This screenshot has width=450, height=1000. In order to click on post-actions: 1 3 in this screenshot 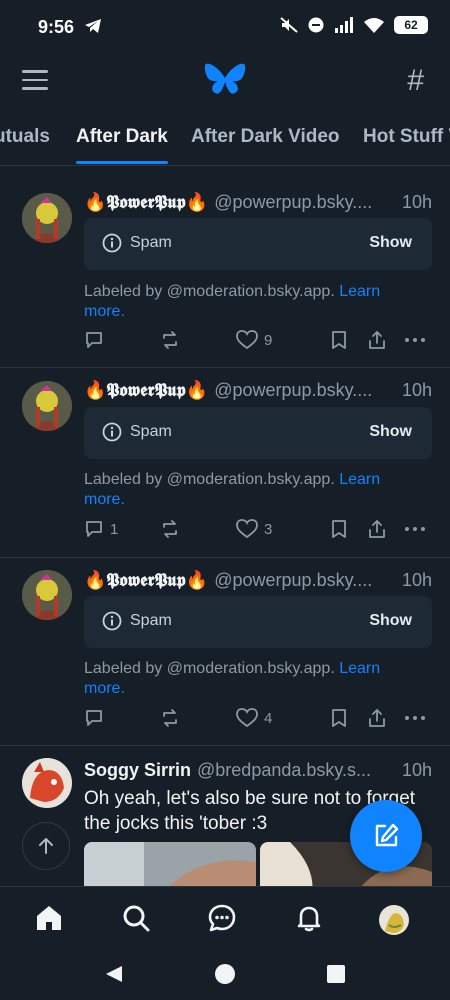, I will do `click(258, 531)`.